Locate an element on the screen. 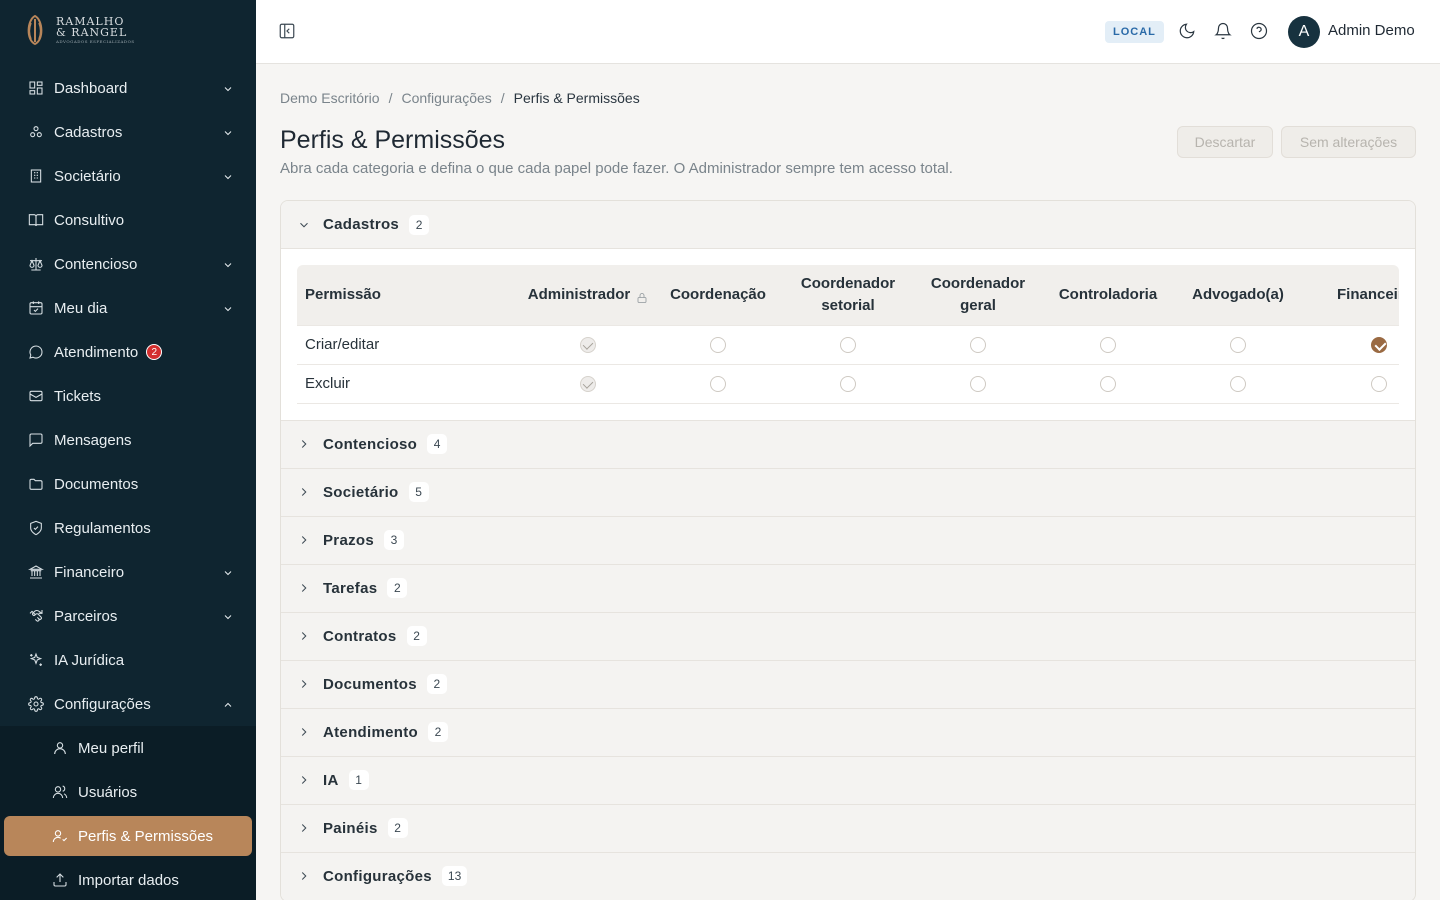  sidebar-item-parceiros: Parceiros is located at coordinates (128, 616).